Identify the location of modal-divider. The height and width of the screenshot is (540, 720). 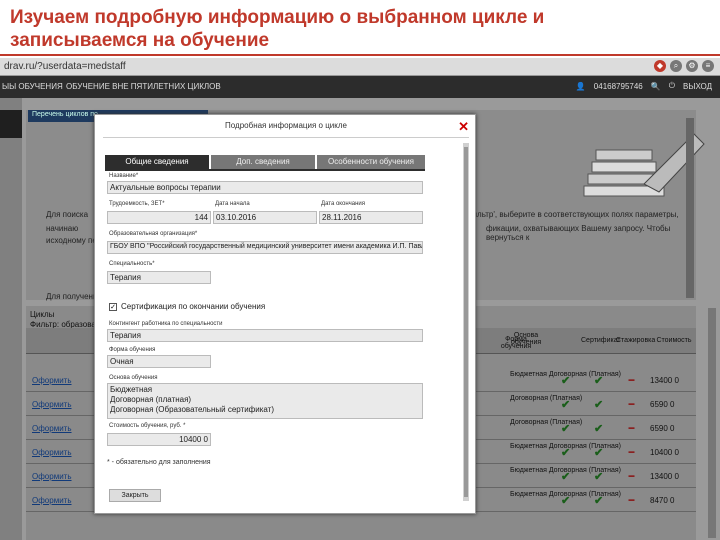
(286, 137).